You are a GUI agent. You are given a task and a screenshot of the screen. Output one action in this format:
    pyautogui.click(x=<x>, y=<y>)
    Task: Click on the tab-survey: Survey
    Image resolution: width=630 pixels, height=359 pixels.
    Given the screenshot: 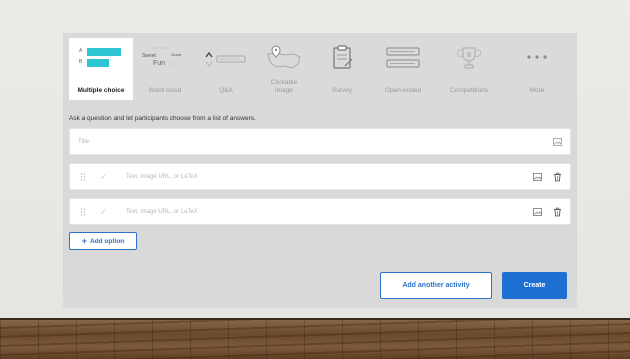 What is the action you would take?
    pyautogui.click(x=342, y=69)
    